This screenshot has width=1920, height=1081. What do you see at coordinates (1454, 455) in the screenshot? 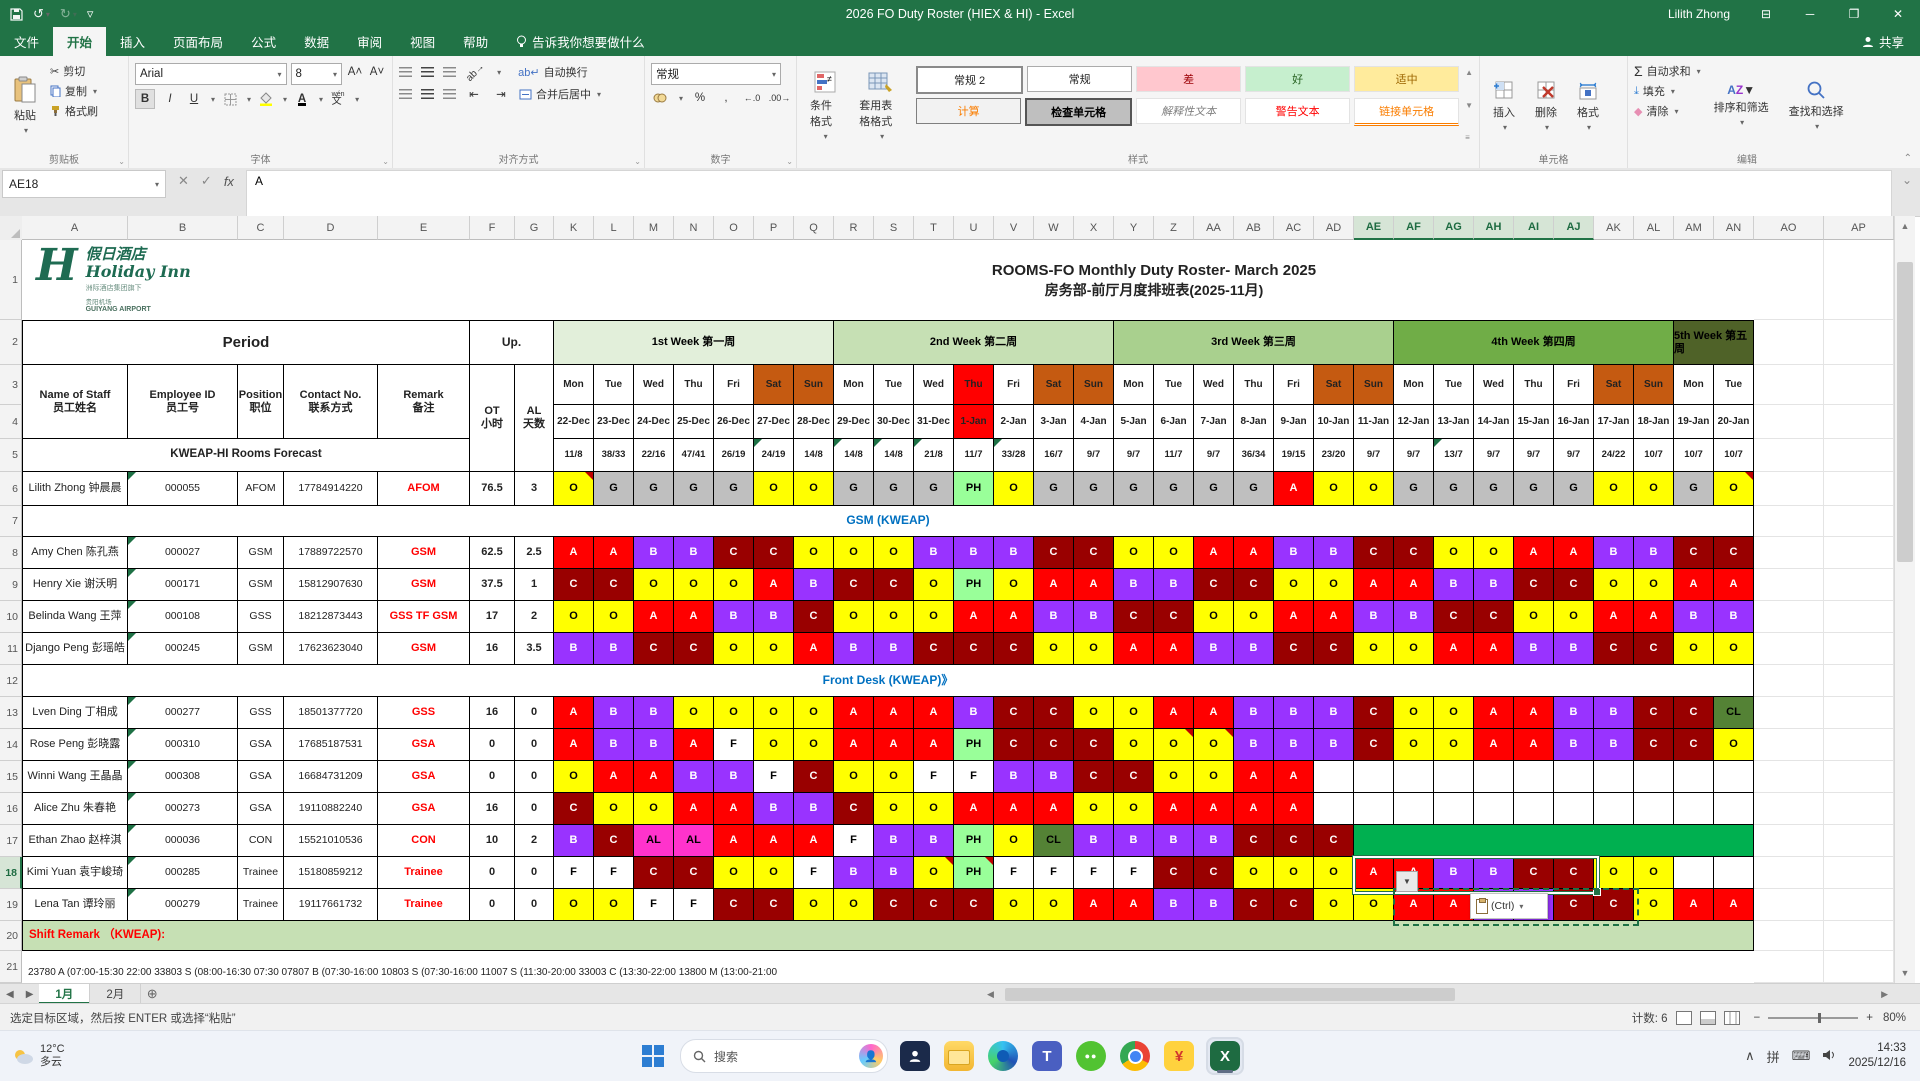
I see `forecast-cell: 13/7` at bounding box center [1454, 455].